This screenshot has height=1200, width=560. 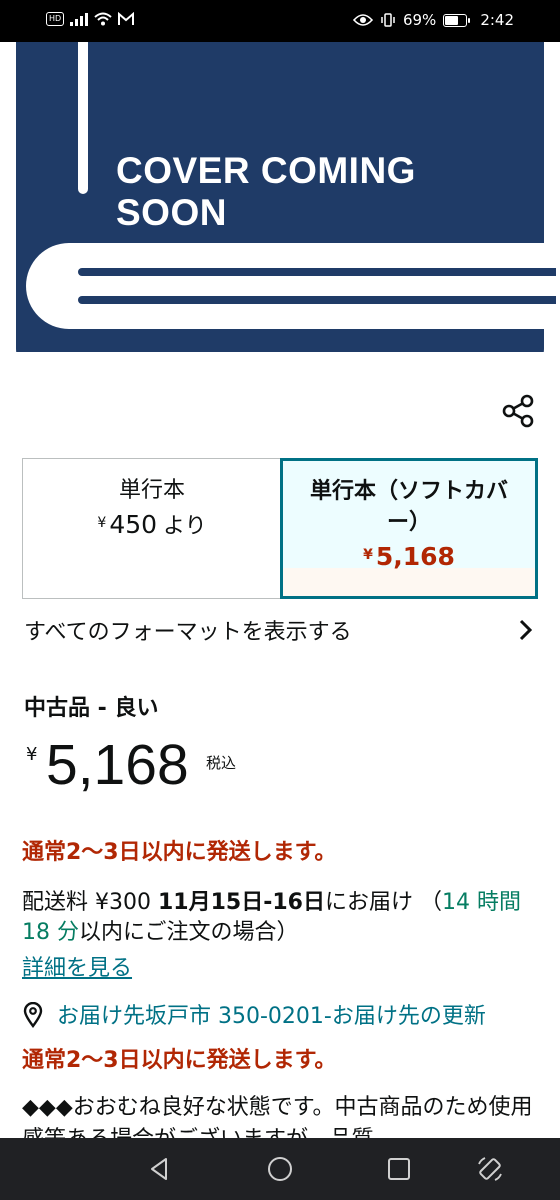 What do you see at coordinates (221, 763) in the screenshot?
I see `tax-included-label: 税込` at bounding box center [221, 763].